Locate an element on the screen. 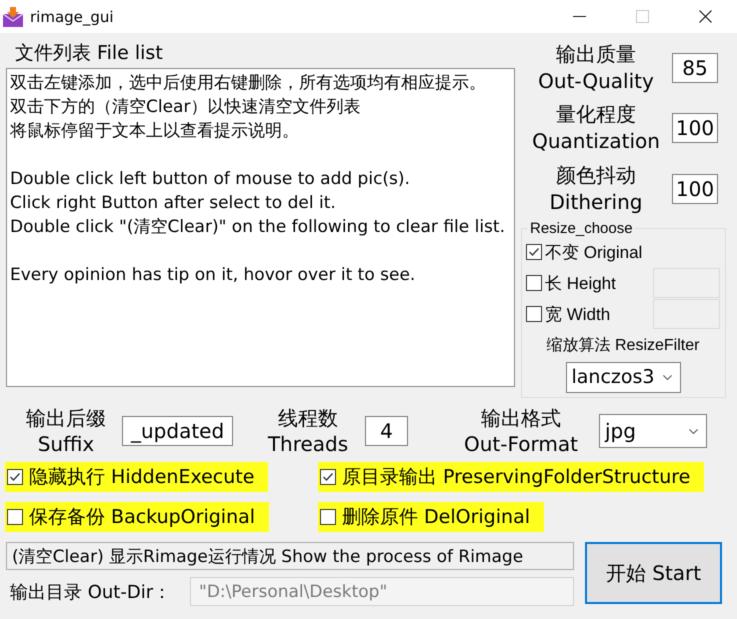  file-list-label: 文件列表 File list is located at coordinates (88, 53).